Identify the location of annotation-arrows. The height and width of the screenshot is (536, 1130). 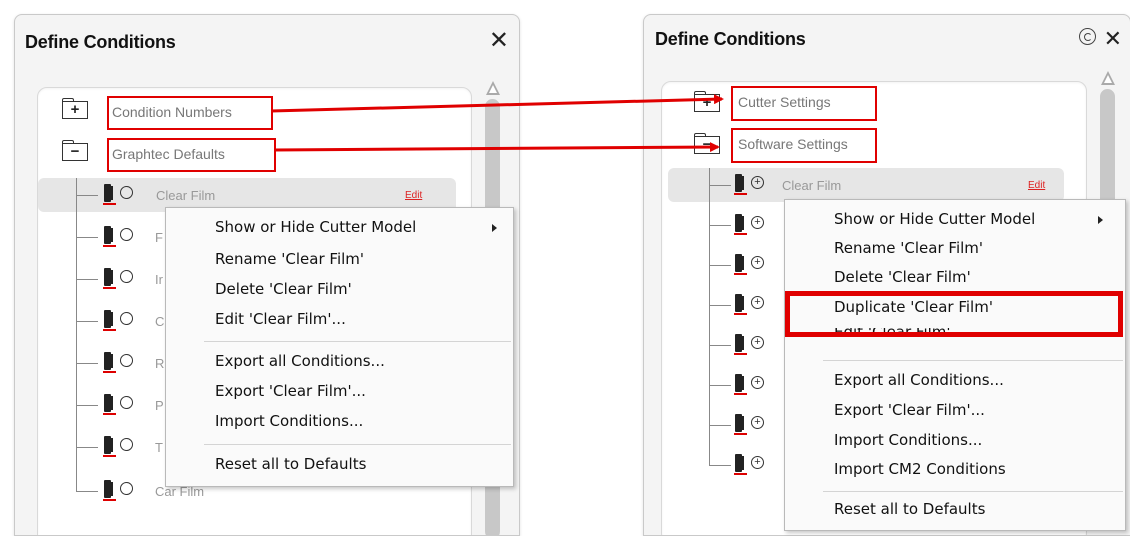
(497, 123).